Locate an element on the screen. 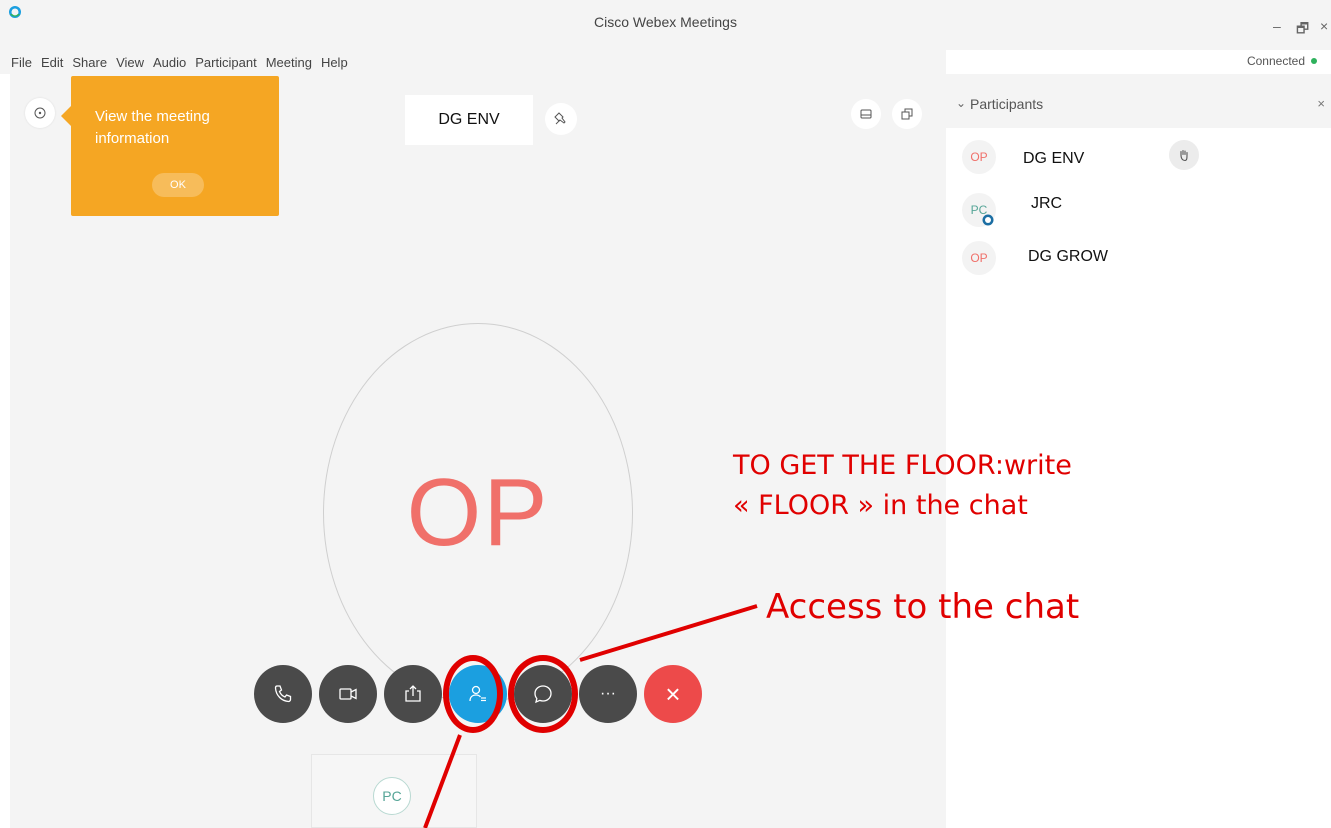 The width and height of the screenshot is (1331, 828). connection-dot-icon is located at coordinates (1314, 61).